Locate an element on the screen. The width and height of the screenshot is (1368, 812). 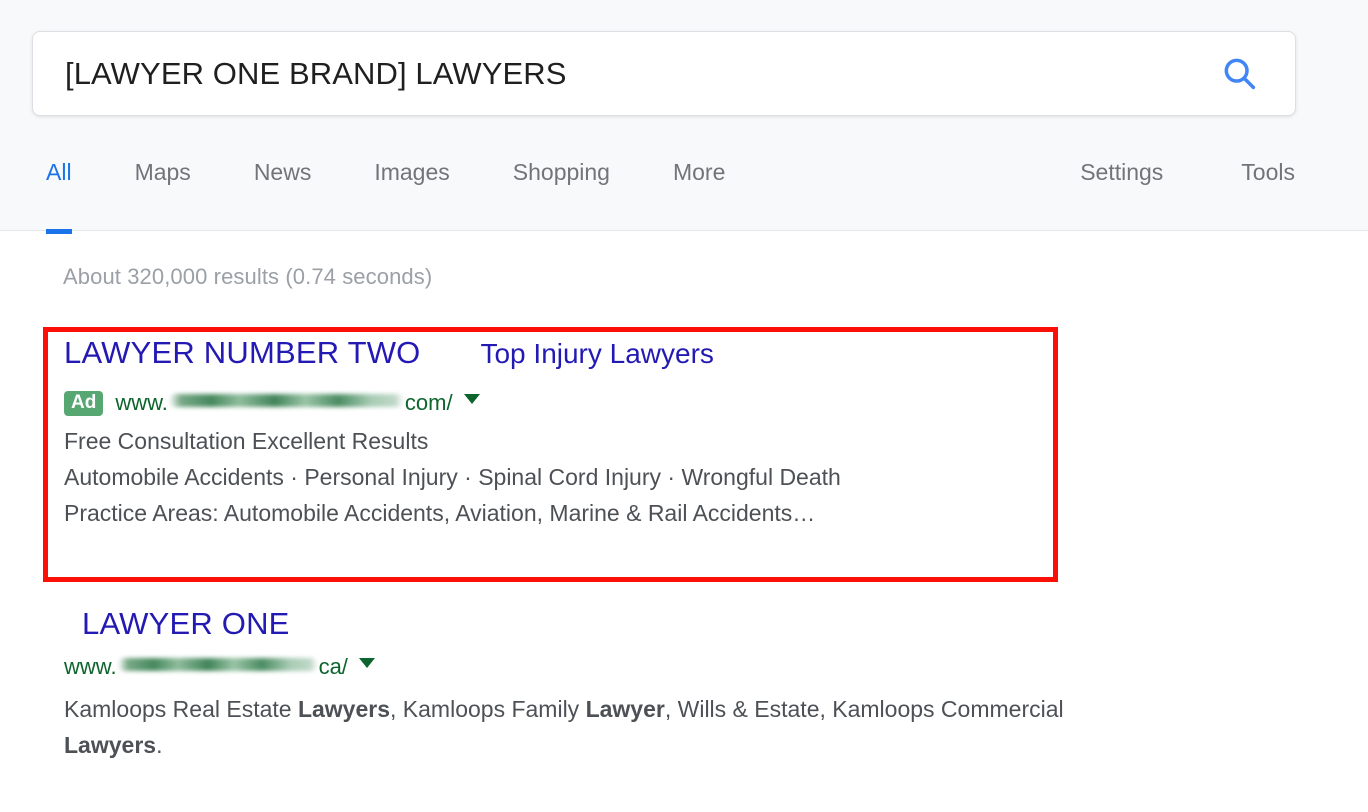
search-bar is located at coordinates (664, 73).